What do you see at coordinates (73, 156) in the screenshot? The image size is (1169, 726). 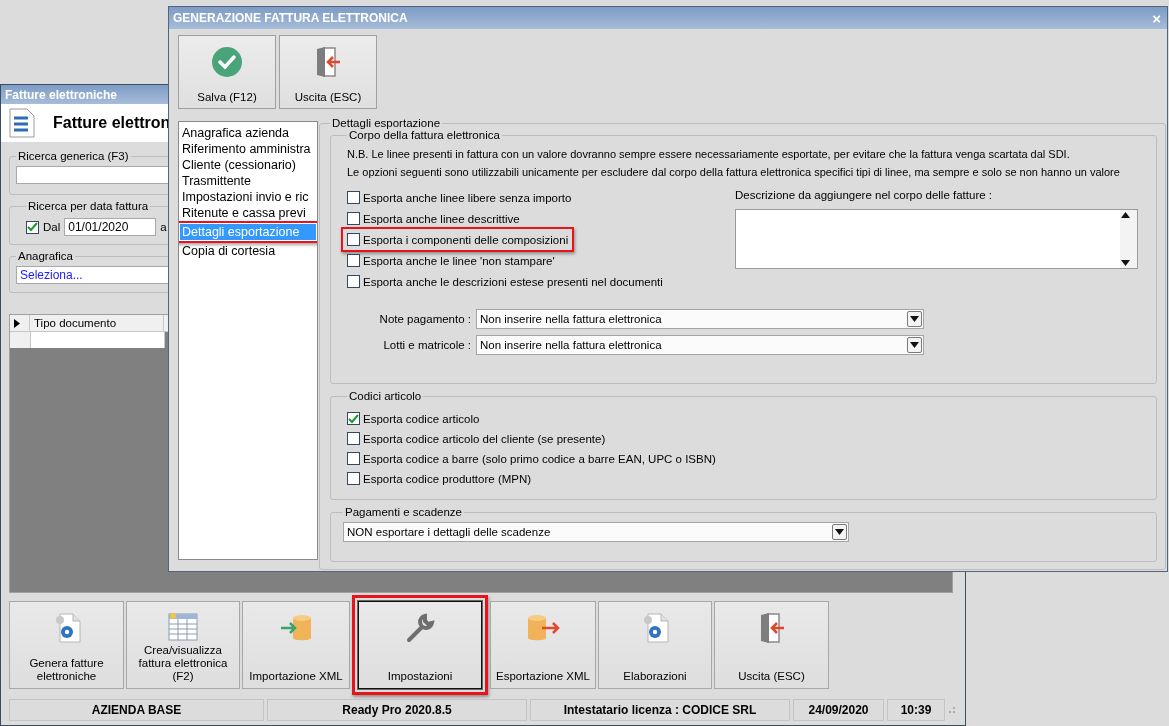 I see `group-label: Ricerca generica (F3)` at bounding box center [73, 156].